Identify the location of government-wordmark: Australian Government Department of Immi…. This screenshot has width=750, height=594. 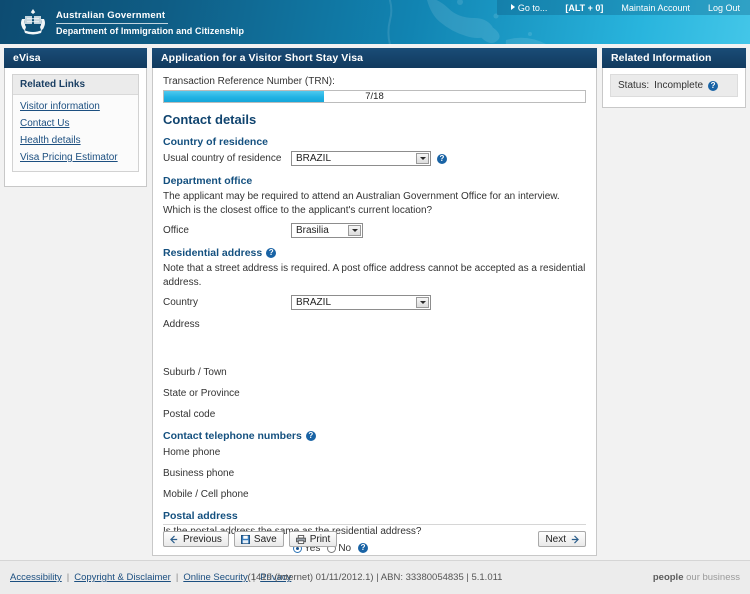
(150, 22).